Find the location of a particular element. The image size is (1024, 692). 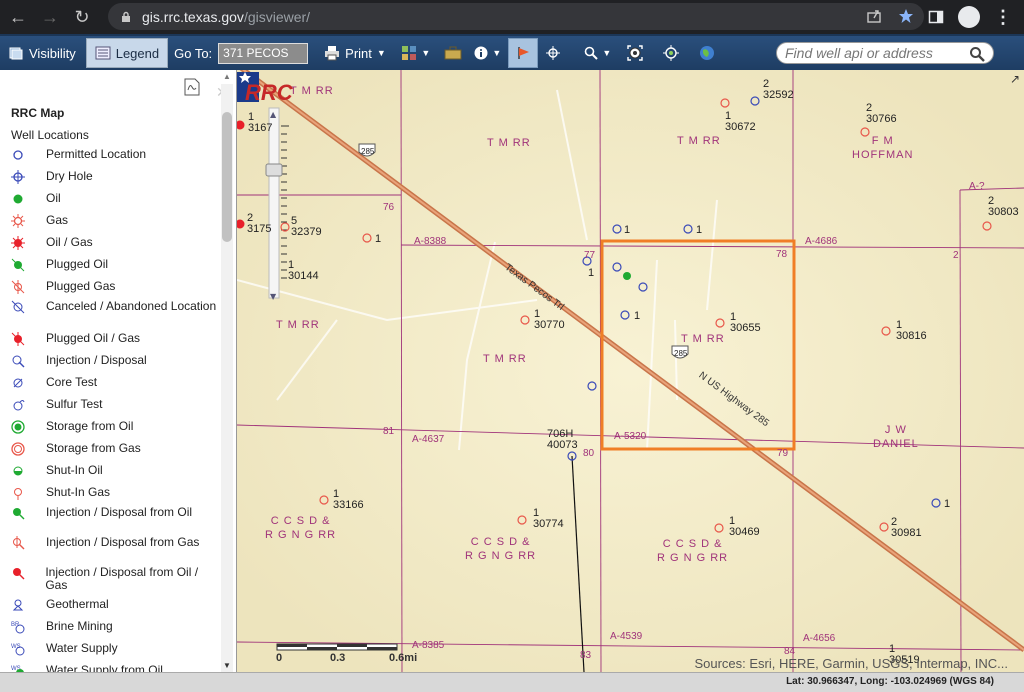

legend-item: Injection / Disposal from Gas is located at coordinates (110, 547).